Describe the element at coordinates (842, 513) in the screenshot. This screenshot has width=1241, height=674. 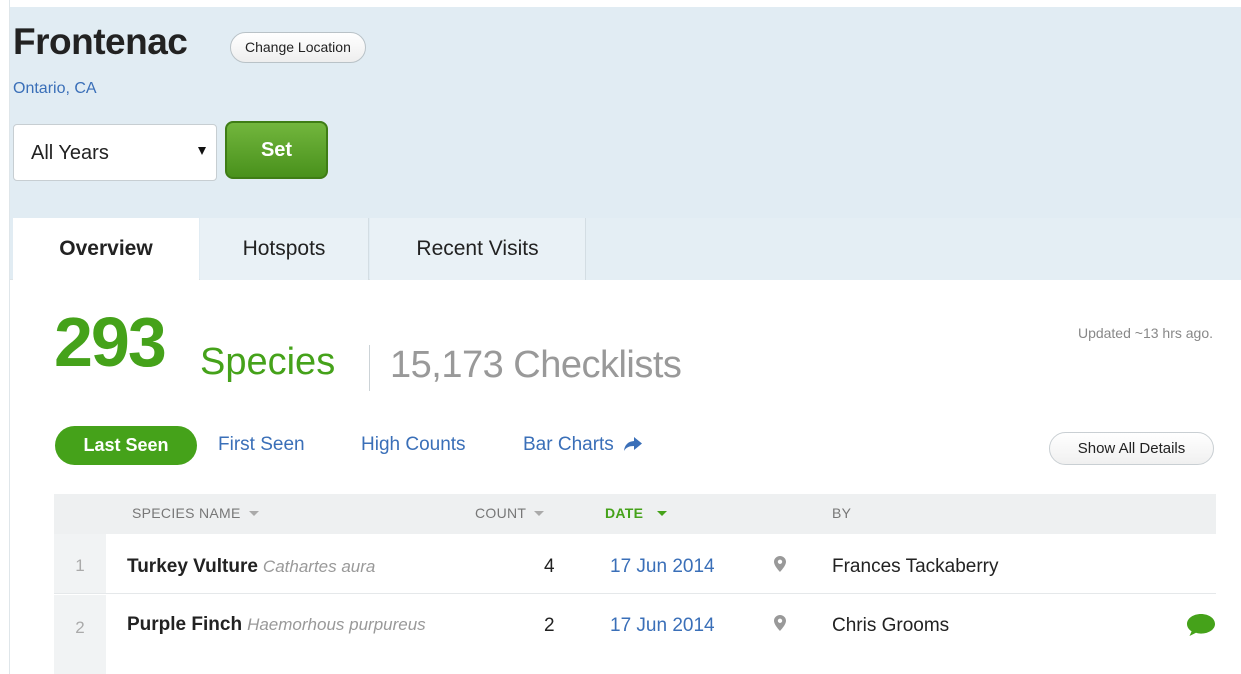
I see `column-header-by: BY` at that location.